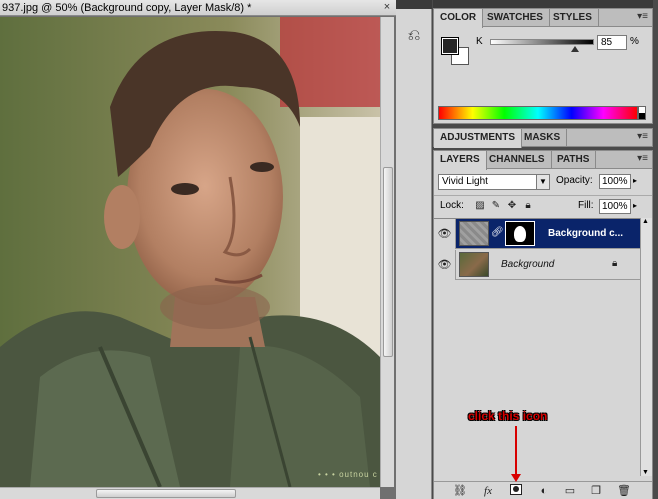 The image size is (658, 499). What do you see at coordinates (634, 41) in the screenshot?
I see `percent-label: %` at bounding box center [634, 41].